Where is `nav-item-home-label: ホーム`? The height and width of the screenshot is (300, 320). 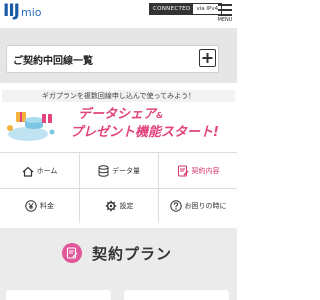
nav-item-home-label: ホーム is located at coordinates (47, 171).